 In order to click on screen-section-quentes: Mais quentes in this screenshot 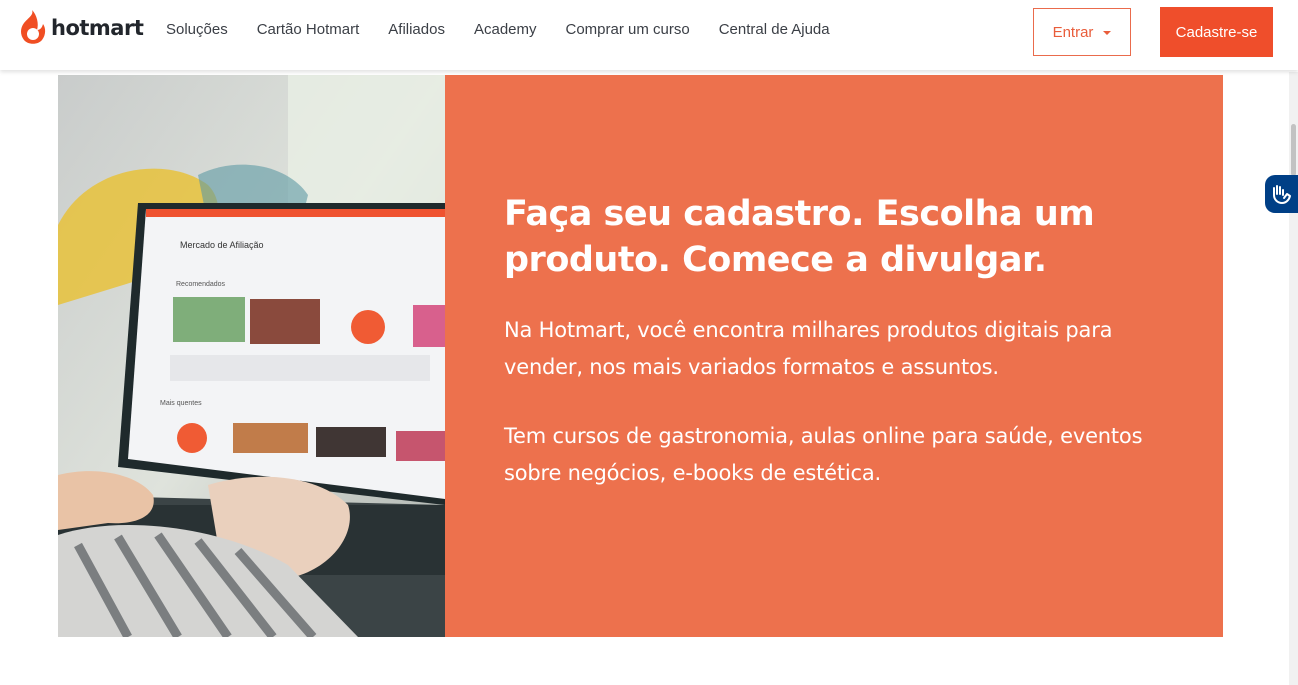, I will do `click(181, 403)`.